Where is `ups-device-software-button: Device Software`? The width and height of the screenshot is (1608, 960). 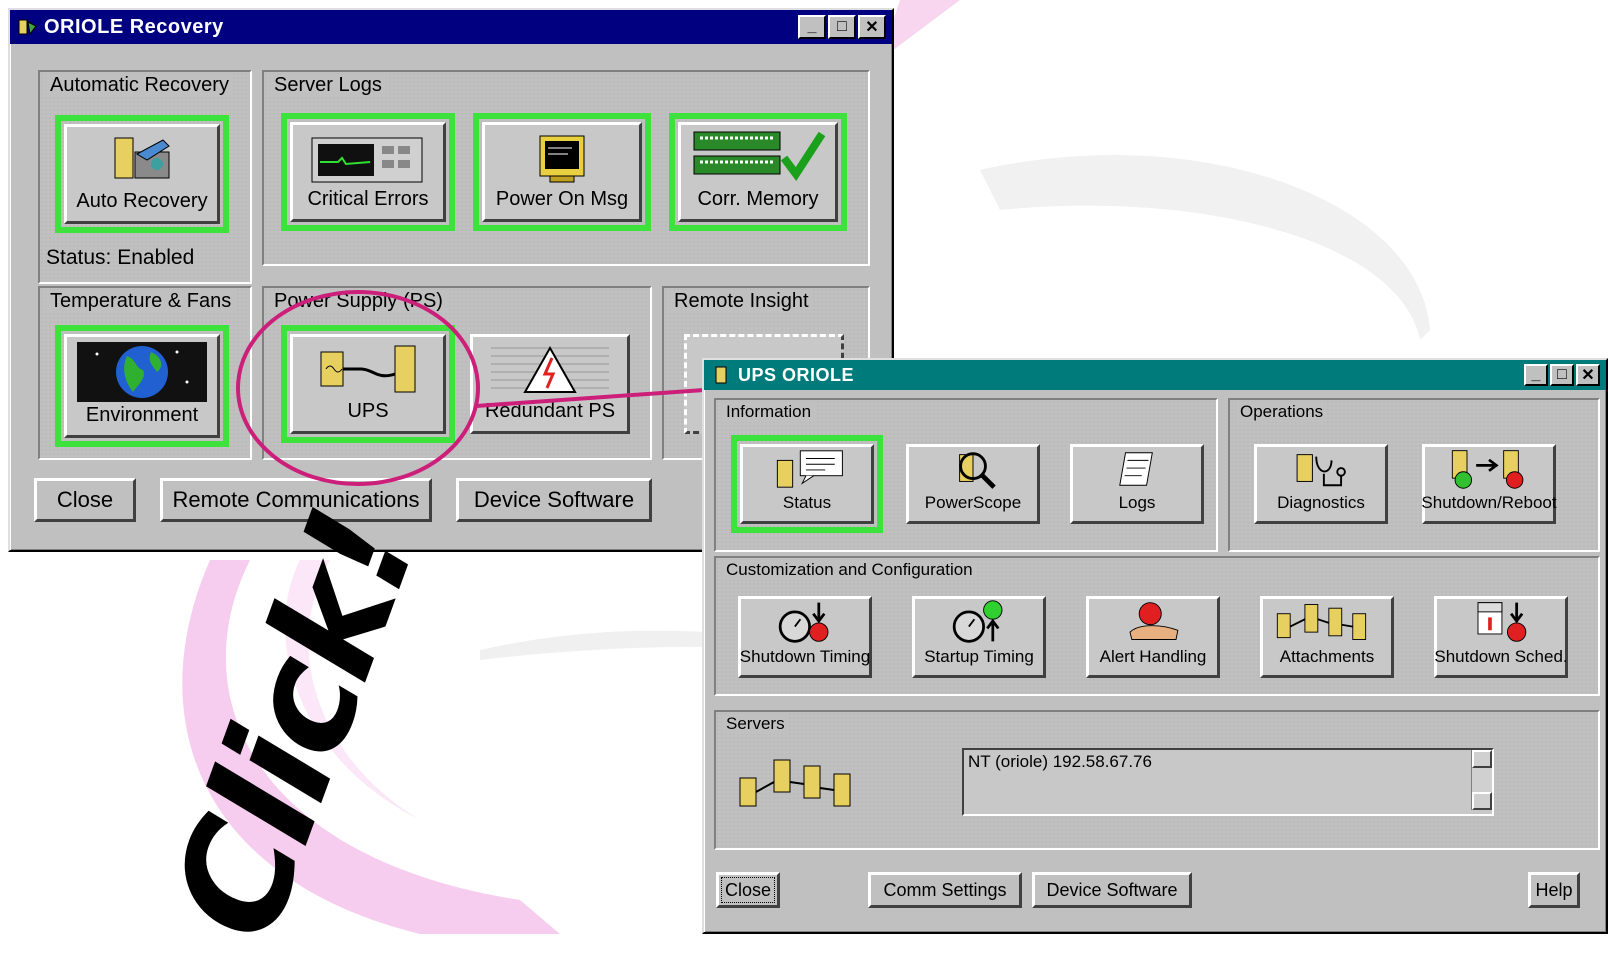
ups-device-software-button: Device Software is located at coordinates (1112, 890).